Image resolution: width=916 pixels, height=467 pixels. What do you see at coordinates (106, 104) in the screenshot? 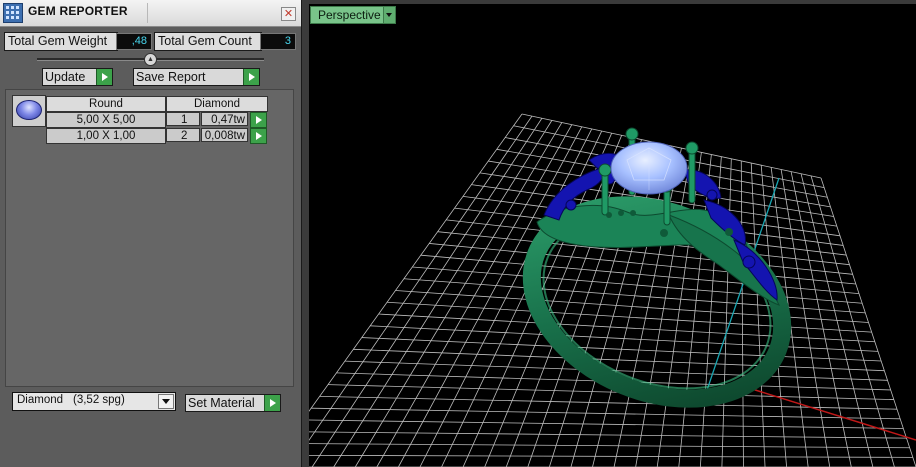
I see `column-header-shape: Round` at bounding box center [106, 104].